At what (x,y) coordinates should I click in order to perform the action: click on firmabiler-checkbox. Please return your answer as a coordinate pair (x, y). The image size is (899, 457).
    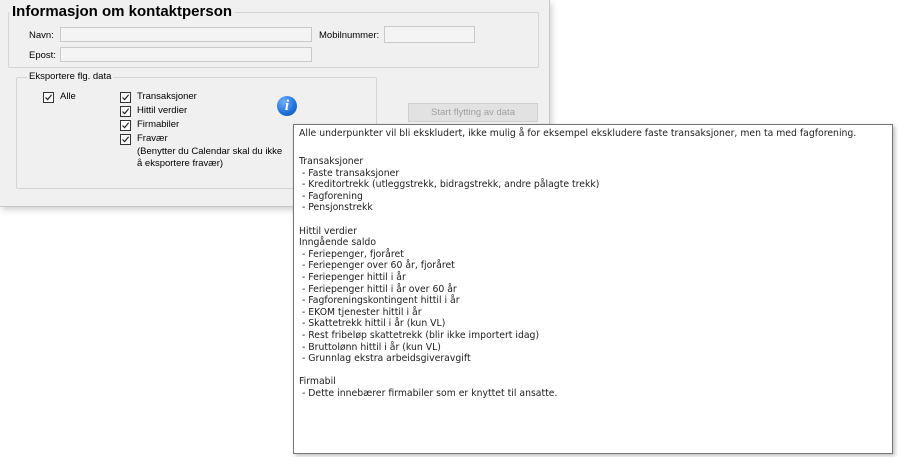
    Looking at the image, I should click on (125, 125).